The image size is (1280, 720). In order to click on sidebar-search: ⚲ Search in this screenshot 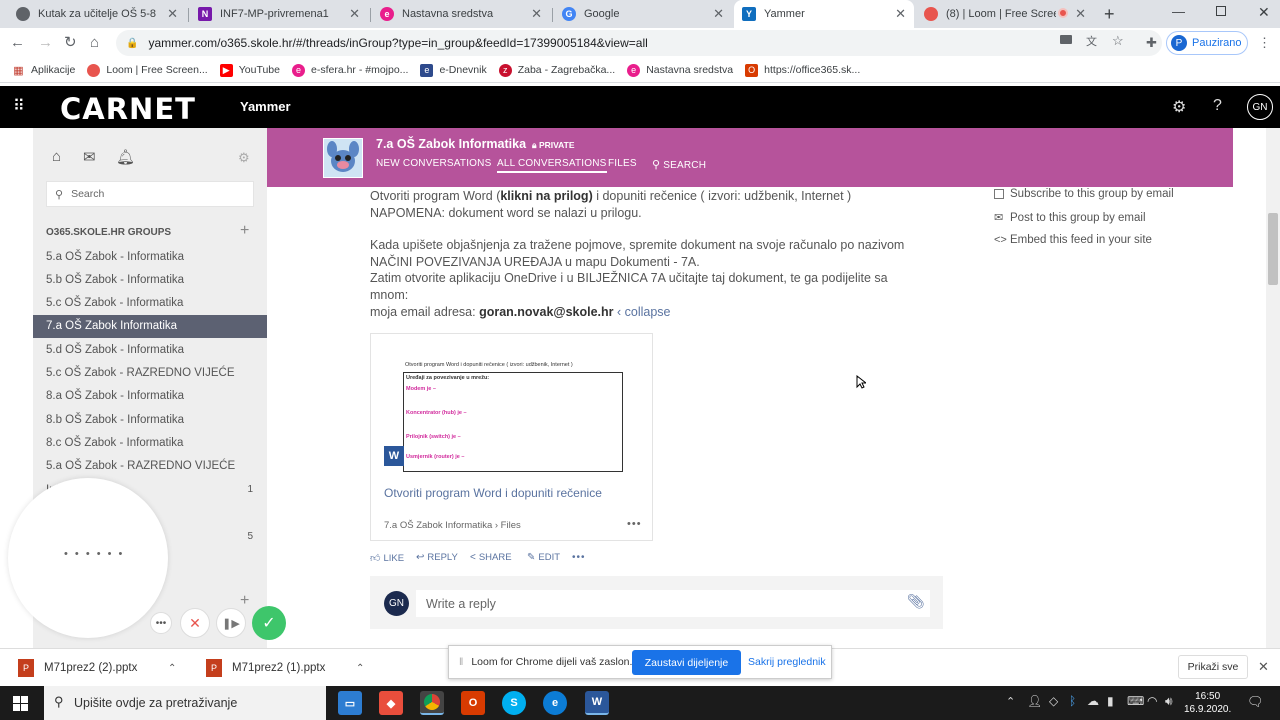, I will do `click(150, 194)`.